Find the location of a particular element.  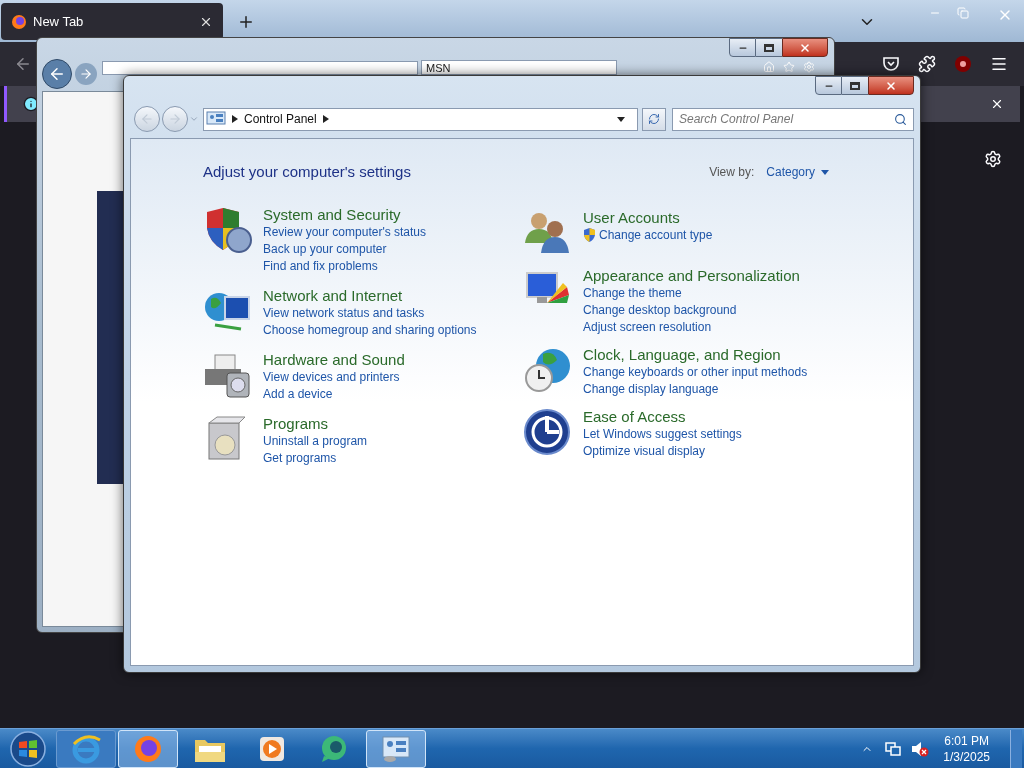

refresh-button is located at coordinates (654, 119).